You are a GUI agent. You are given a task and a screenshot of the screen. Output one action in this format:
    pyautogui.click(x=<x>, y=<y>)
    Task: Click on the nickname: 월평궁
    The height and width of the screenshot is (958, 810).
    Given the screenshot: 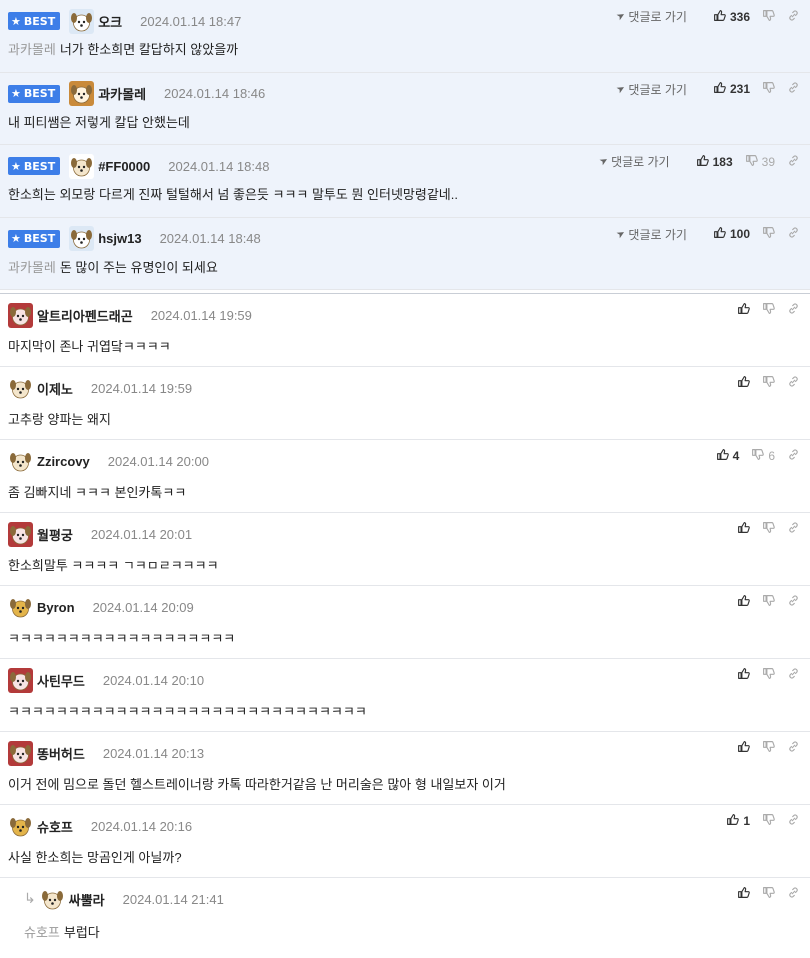 What is the action you would take?
    pyautogui.click(x=55, y=534)
    